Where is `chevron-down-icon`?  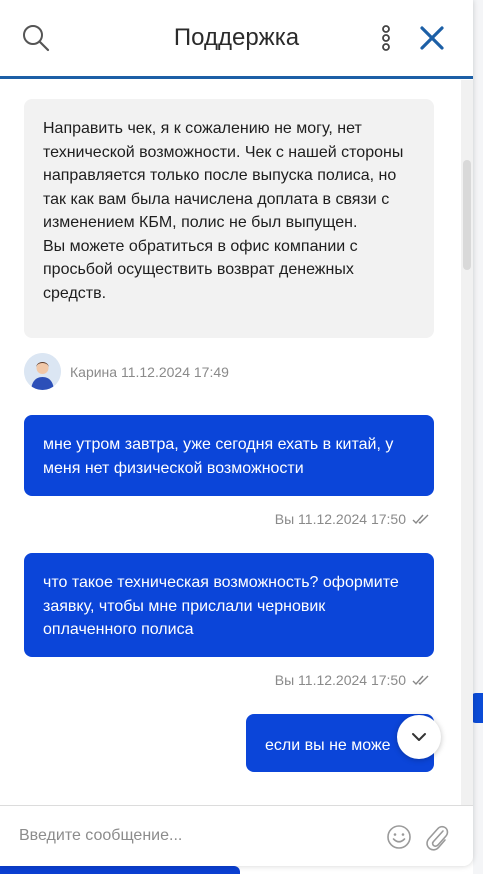 chevron-down-icon is located at coordinates (419, 737).